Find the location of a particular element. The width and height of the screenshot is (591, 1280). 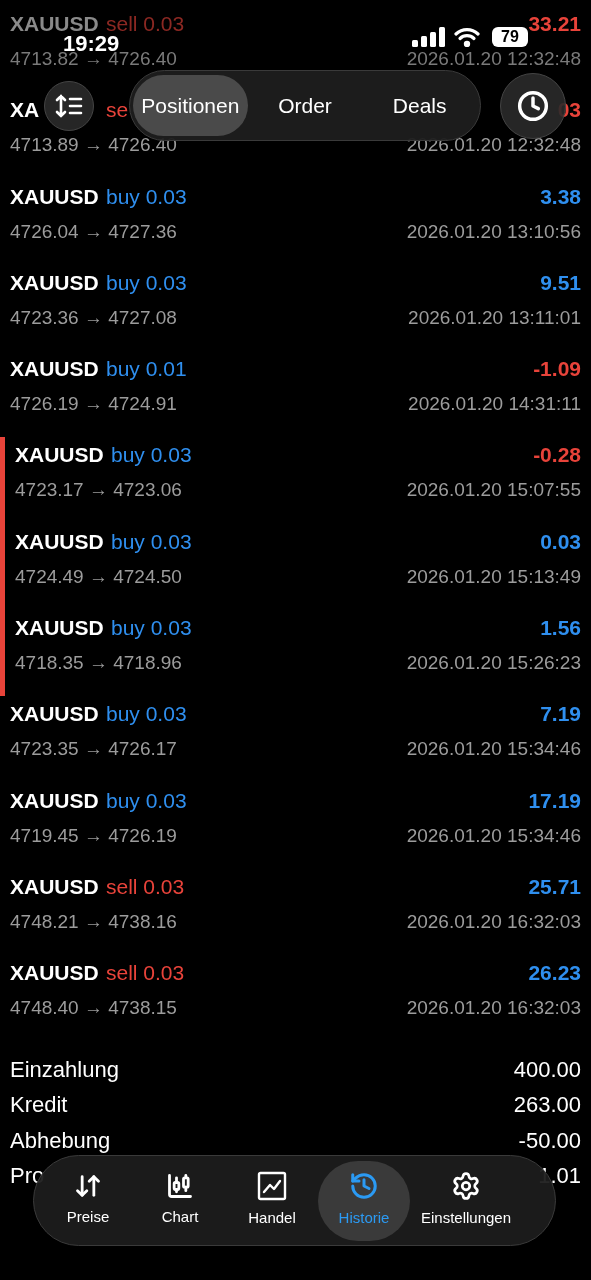

tab-bar-item: Historie is located at coordinates (364, 1200).